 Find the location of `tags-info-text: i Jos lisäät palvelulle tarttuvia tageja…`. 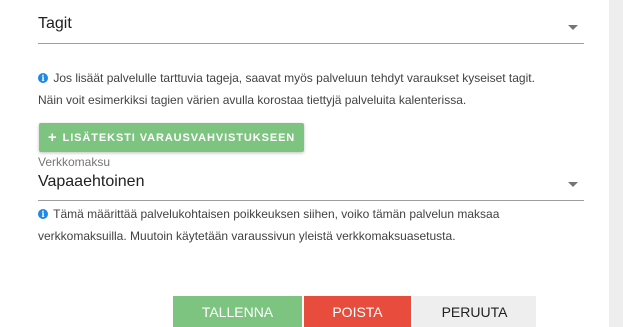

tags-info-text: i Jos lisäät palvelulle tarttuvia tageja… is located at coordinates (318, 89).